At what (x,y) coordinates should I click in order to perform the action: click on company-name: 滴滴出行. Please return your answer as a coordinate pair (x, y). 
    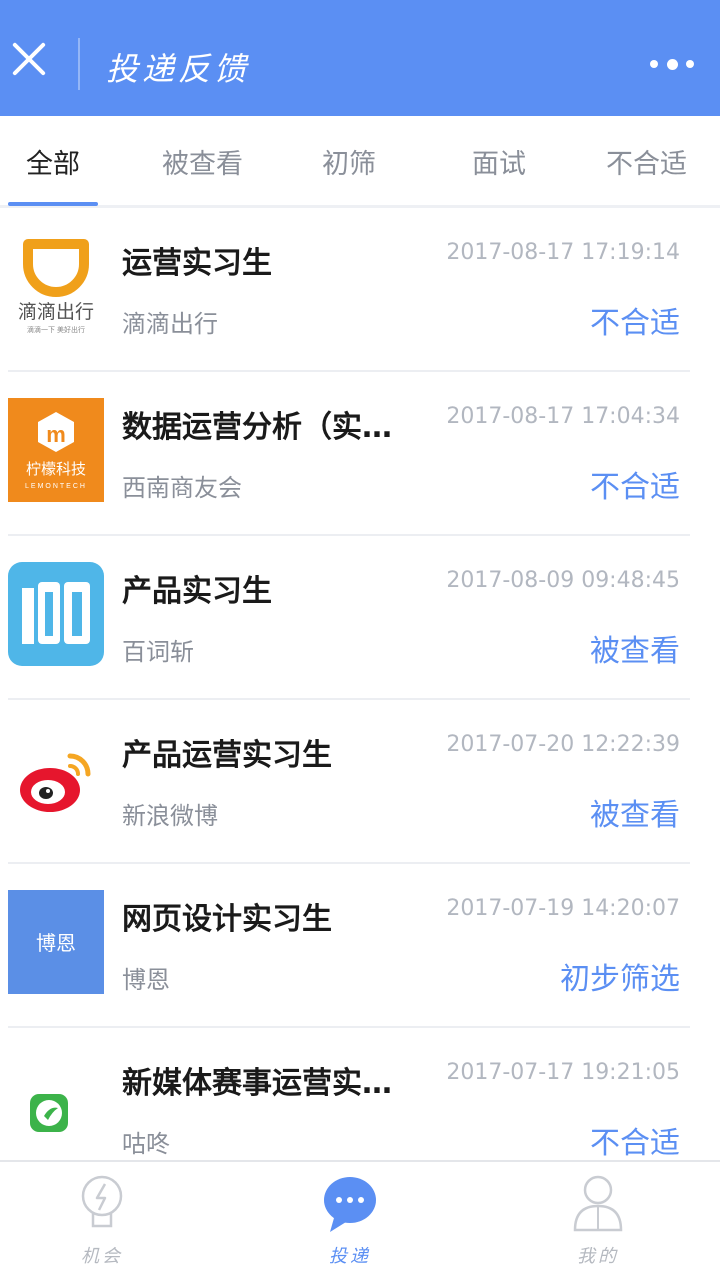
    Looking at the image, I should click on (170, 324).